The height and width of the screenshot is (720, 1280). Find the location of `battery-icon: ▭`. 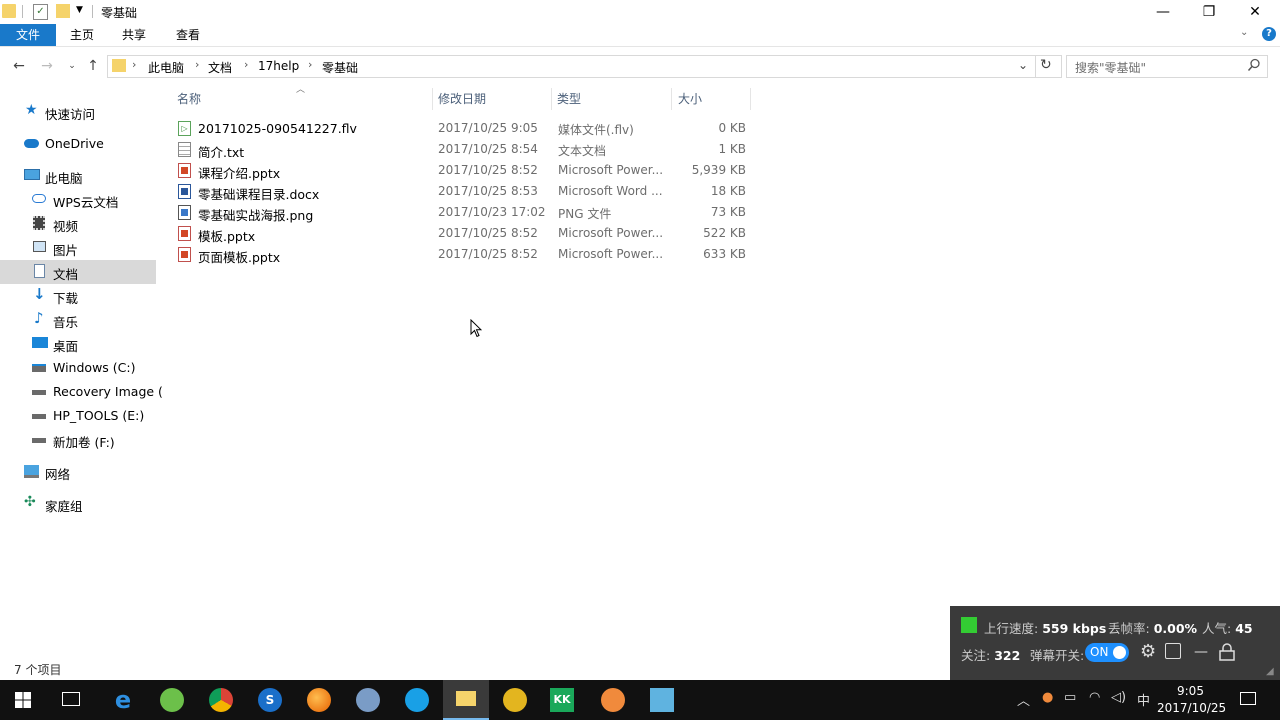

battery-icon: ▭ is located at coordinates (1070, 697).